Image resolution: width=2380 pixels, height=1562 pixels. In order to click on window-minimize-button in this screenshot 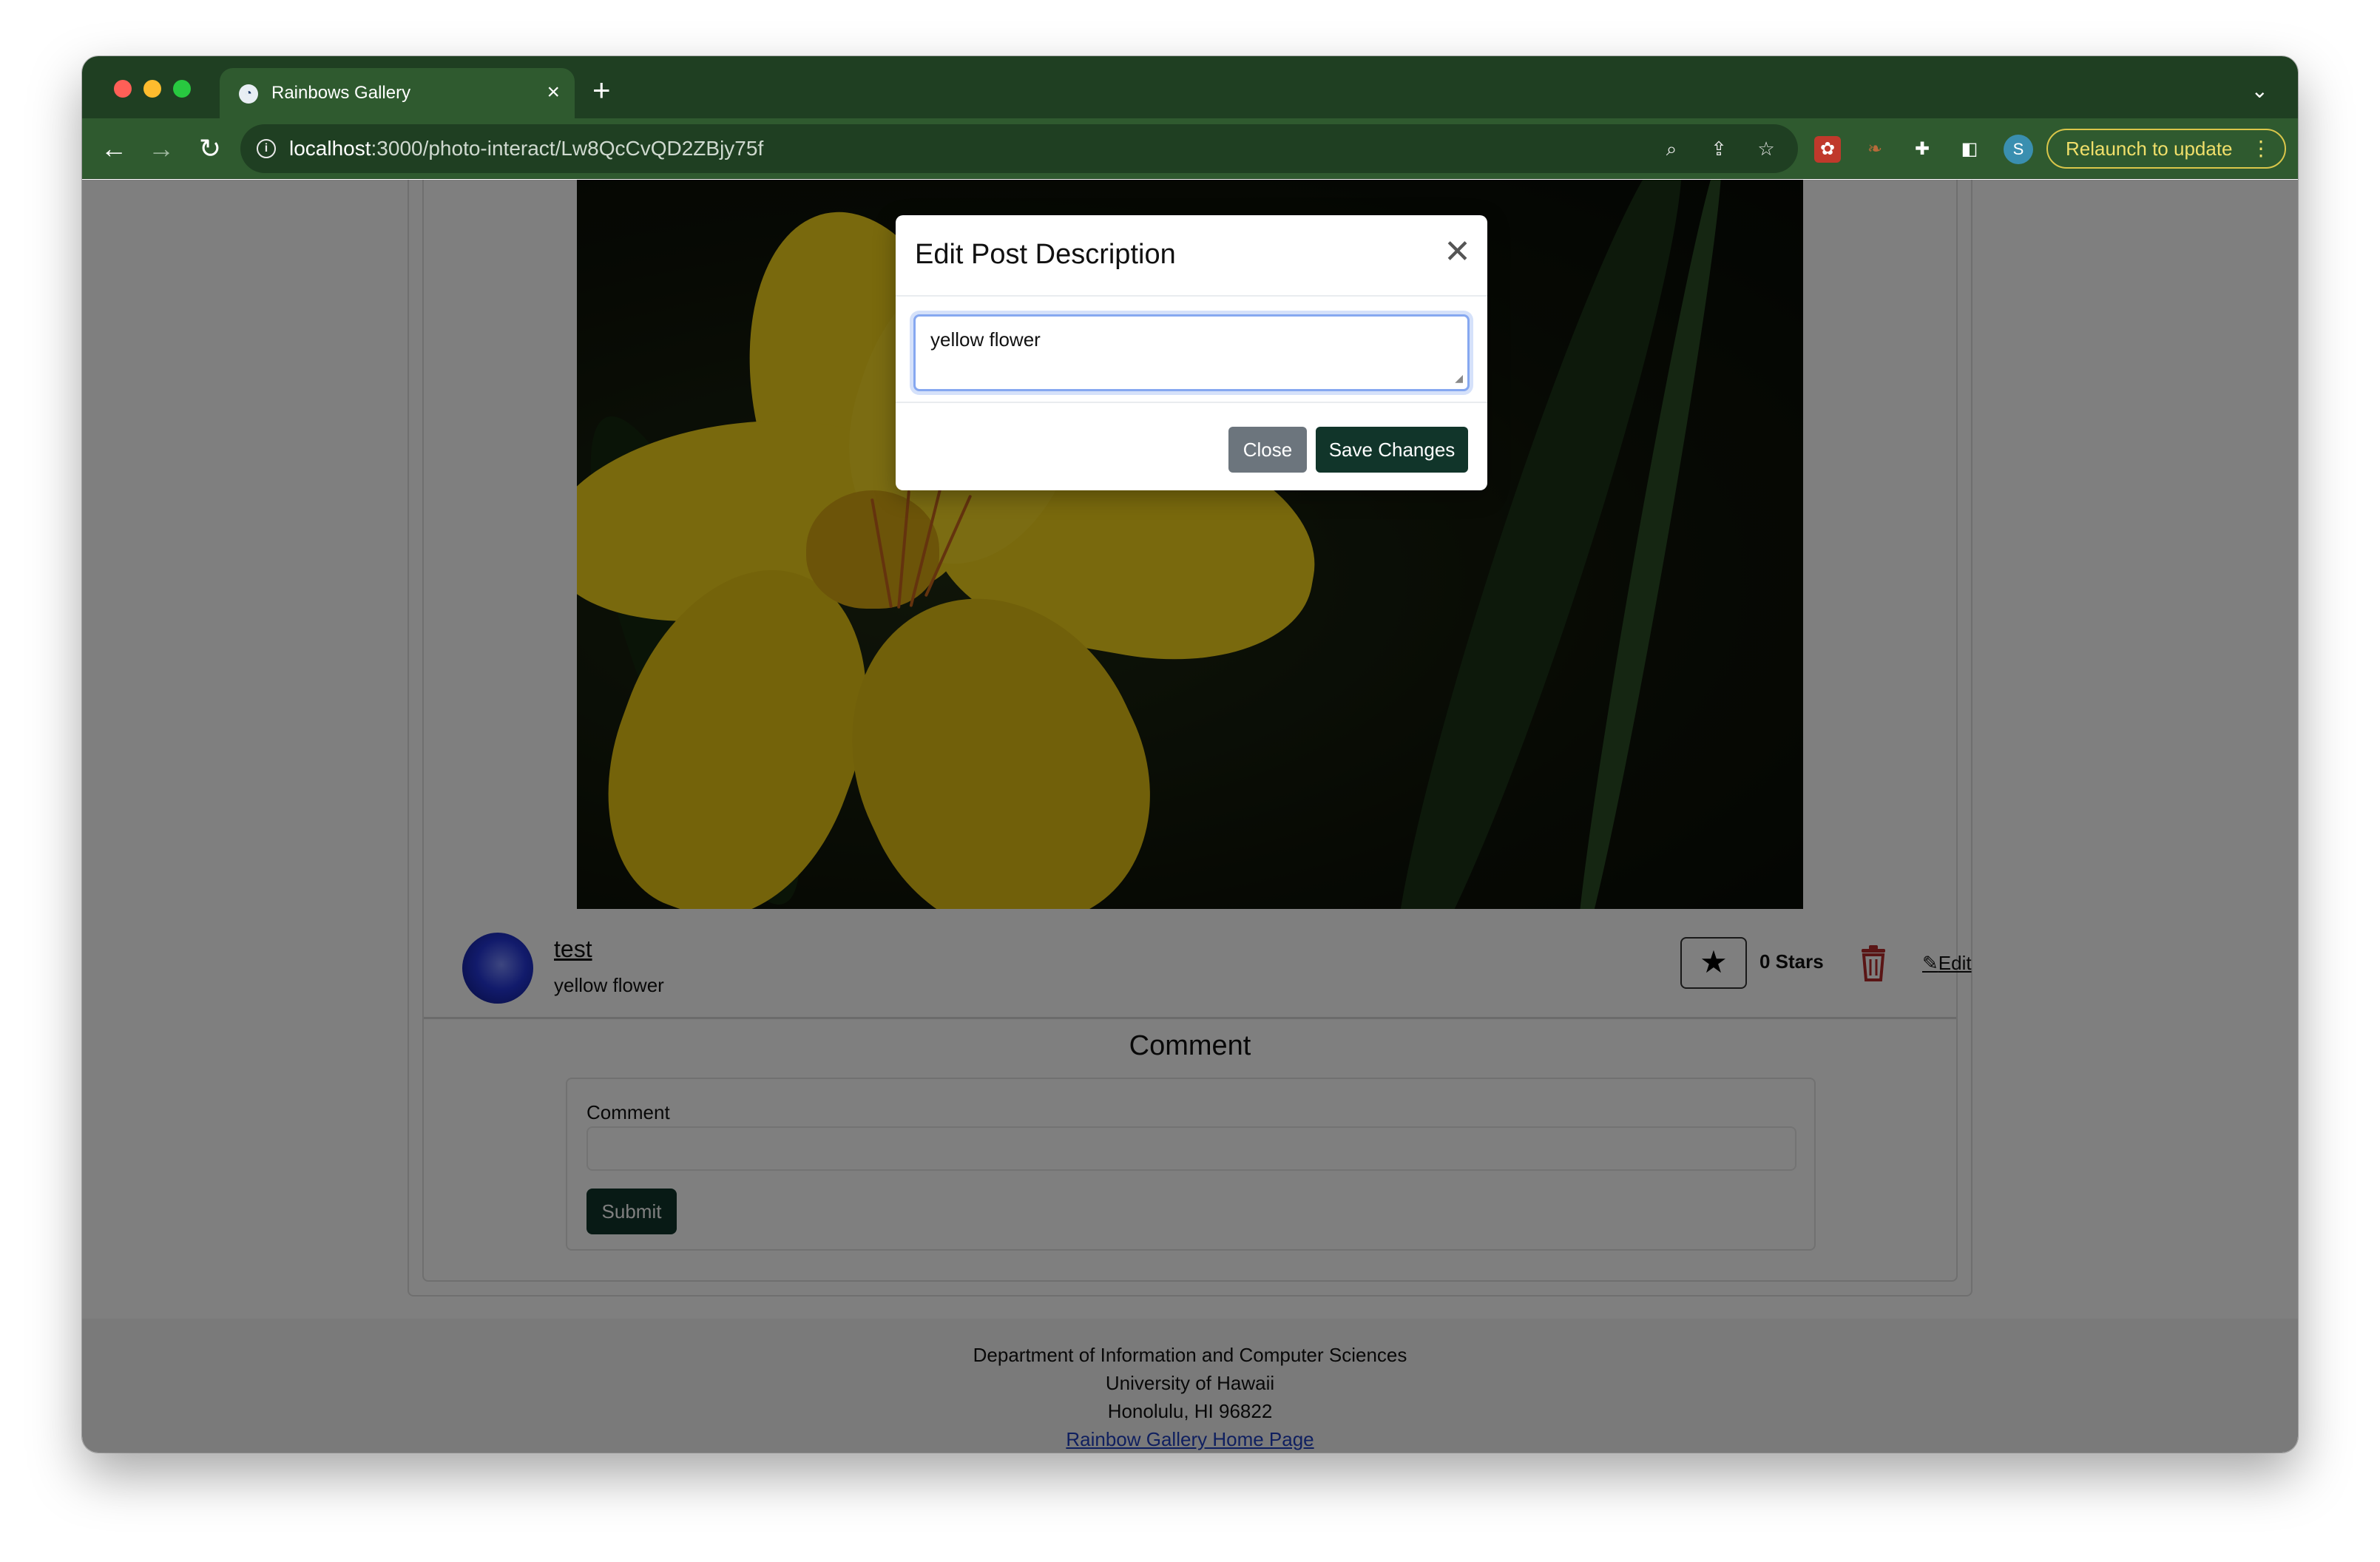, I will do `click(152, 89)`.